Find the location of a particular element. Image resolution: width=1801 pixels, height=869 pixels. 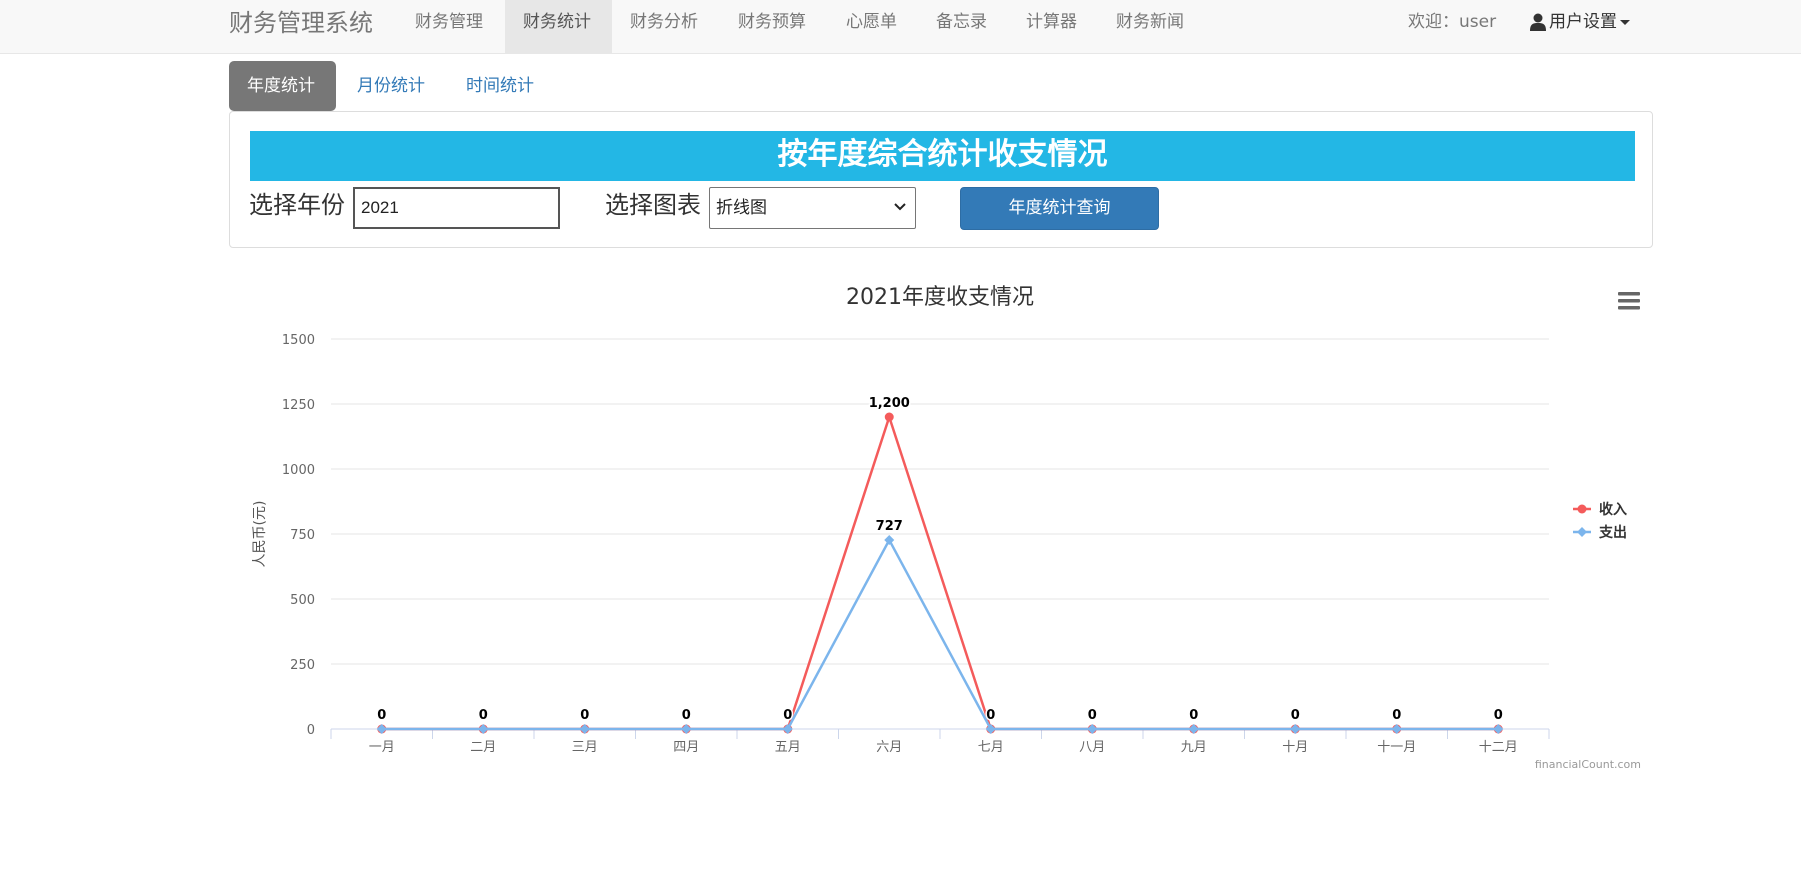

nav-item-calculator: 计算器 is located at coordinates (1051, 26).